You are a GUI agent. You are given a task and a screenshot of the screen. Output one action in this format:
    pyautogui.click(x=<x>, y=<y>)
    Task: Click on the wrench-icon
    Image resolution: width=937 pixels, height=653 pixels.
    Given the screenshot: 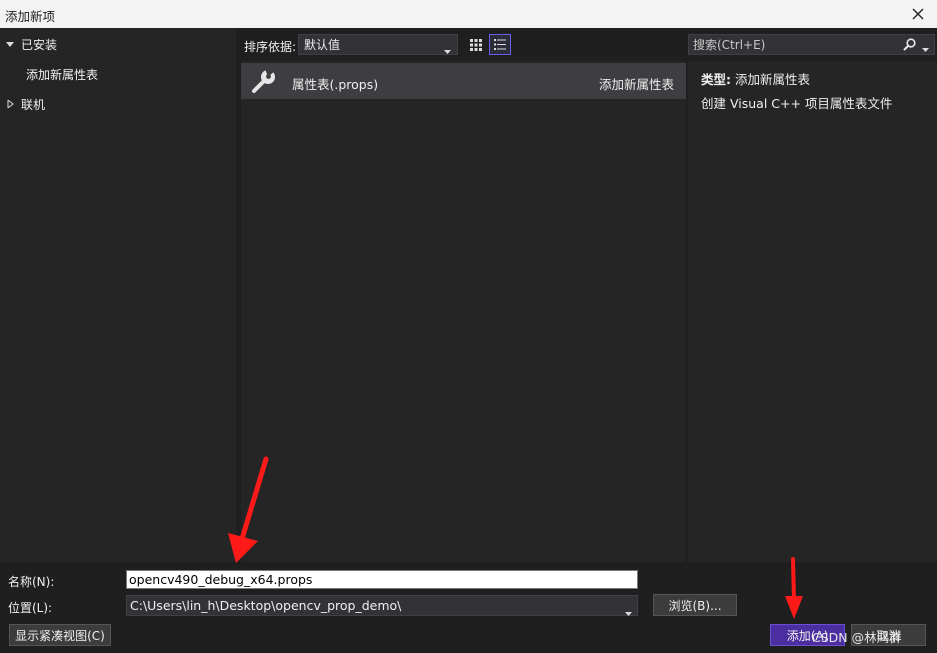 What is the action you would take?
    pyautogui.click(x=264, y=81)
    